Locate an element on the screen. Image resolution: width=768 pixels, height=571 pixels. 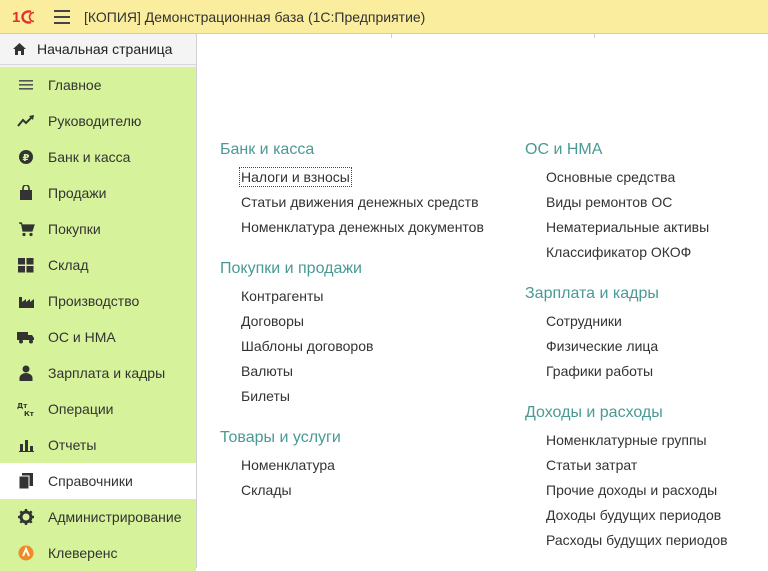
sidebar-item-2: ₽ Банк и касса is located at coordinates (98, 157).